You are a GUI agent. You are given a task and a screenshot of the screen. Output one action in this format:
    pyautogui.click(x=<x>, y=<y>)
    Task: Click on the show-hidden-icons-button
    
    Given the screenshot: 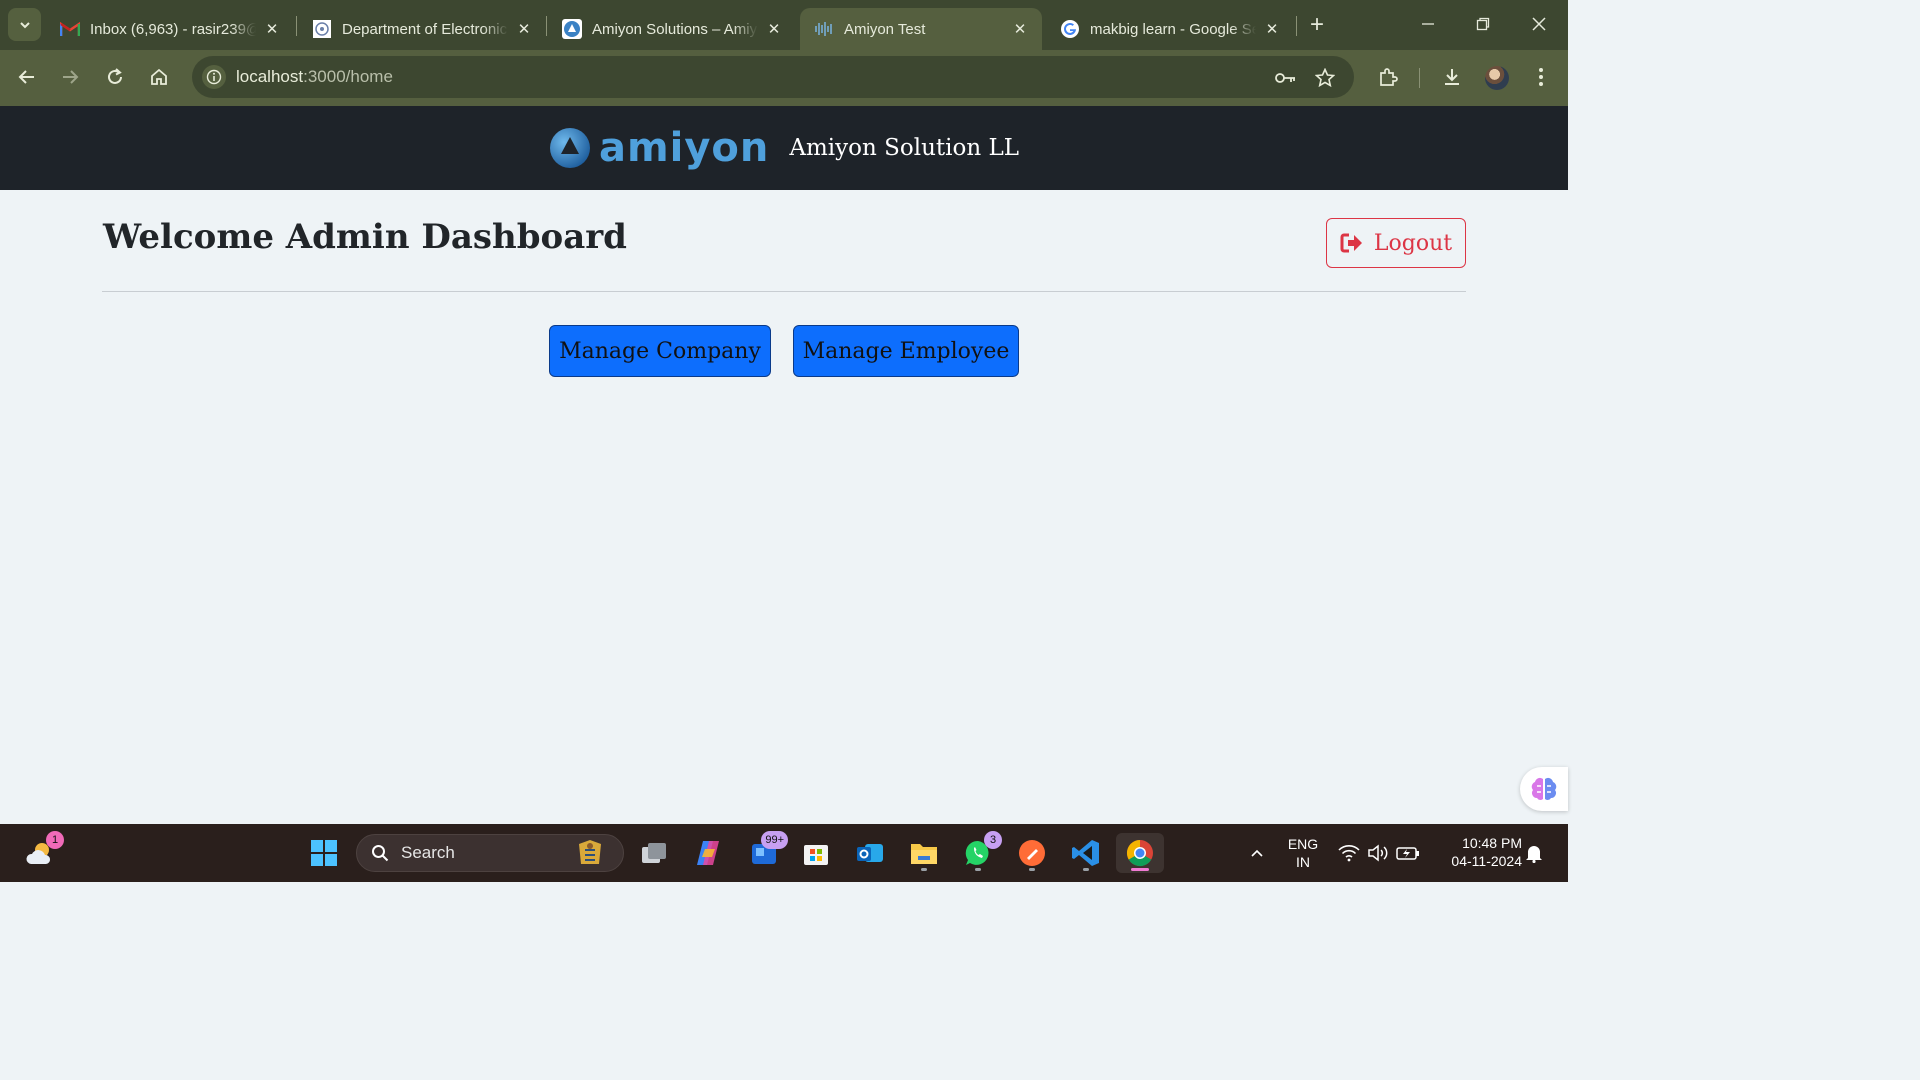 What is the action you would take?
    pyautogui.click(x=1257, y=853)
    